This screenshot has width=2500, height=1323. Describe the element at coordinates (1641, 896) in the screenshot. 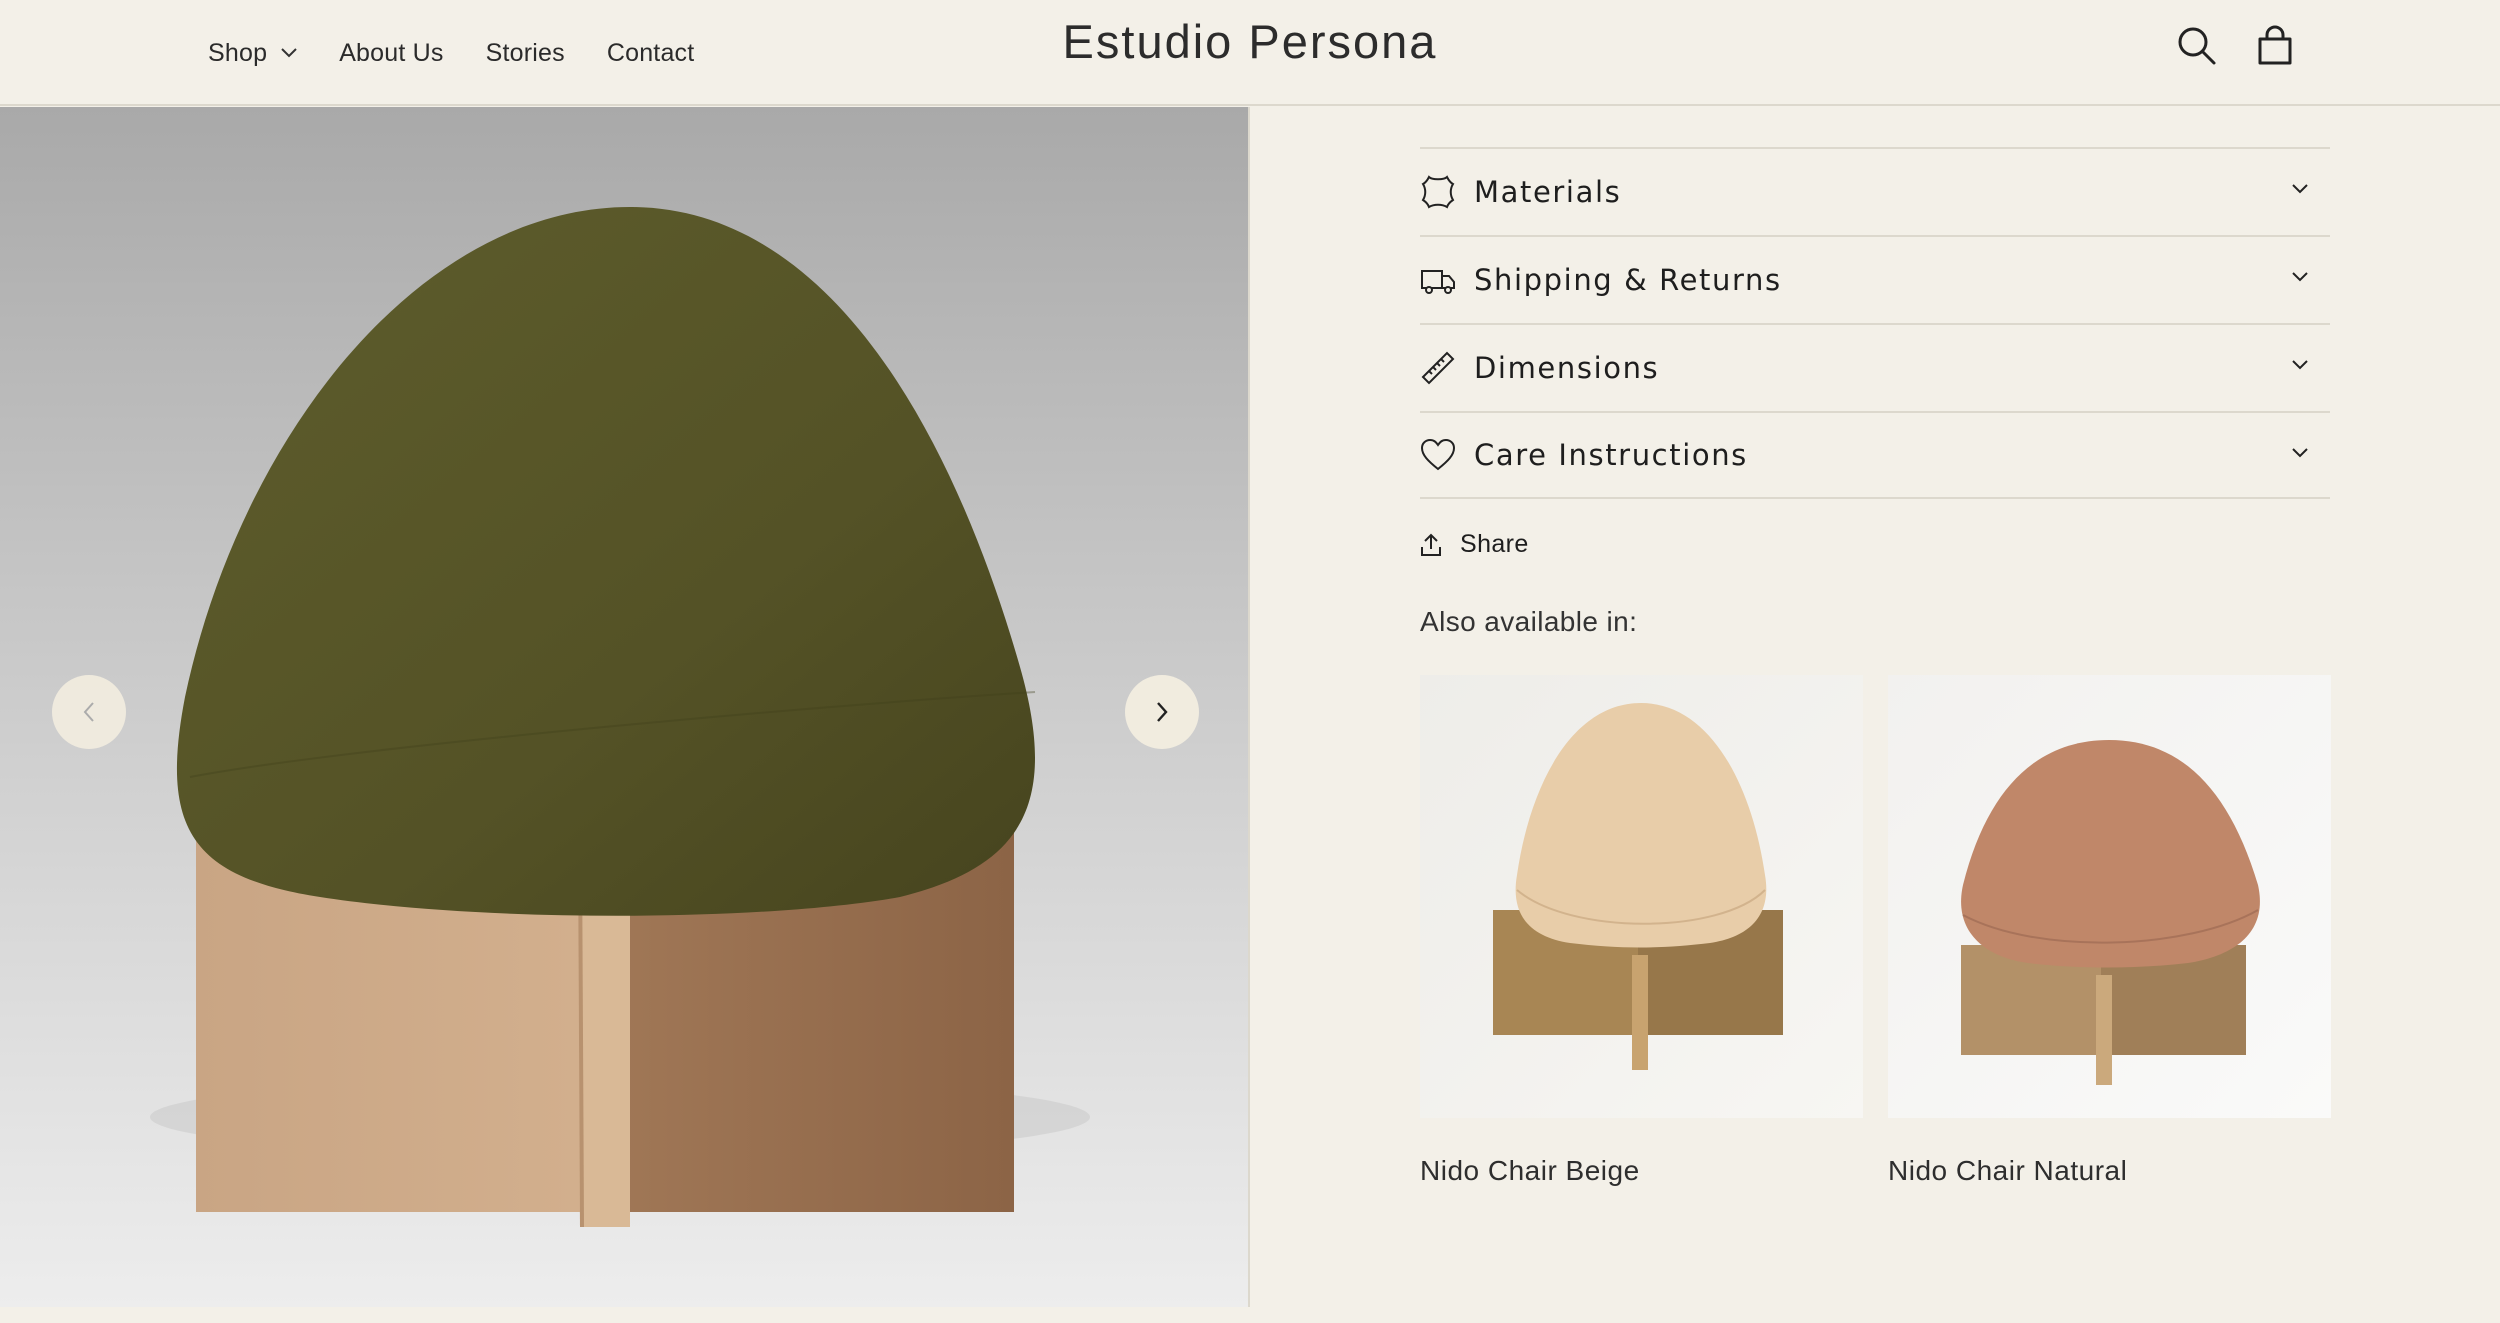

I see `variant-image-beige` at that location.